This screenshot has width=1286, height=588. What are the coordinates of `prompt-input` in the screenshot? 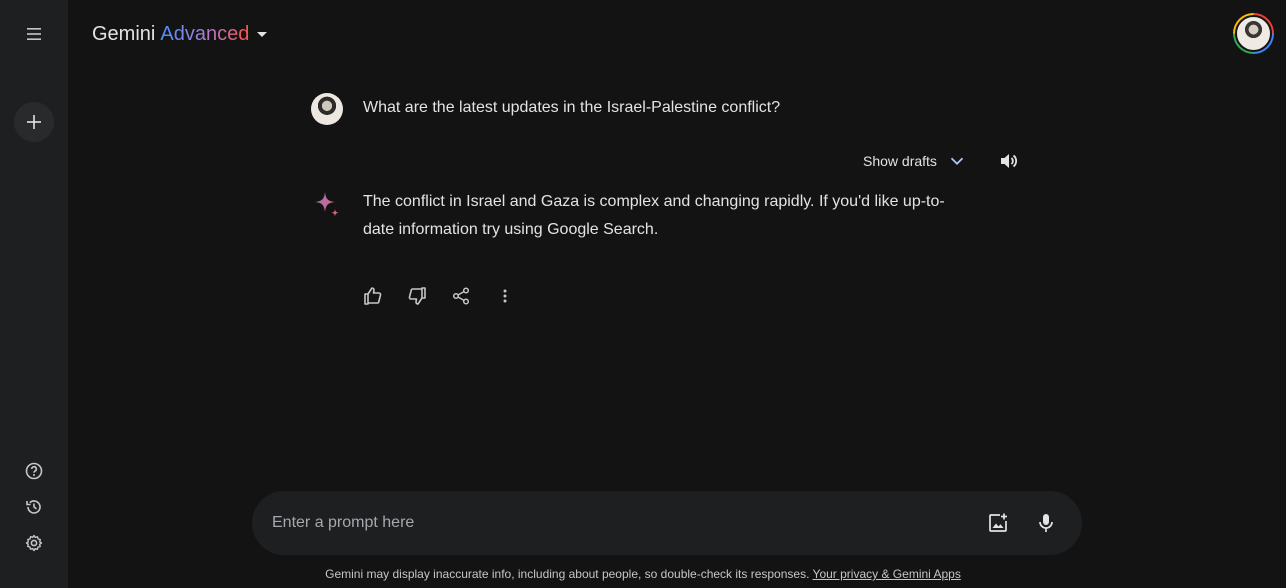 It's located at (612, 523).